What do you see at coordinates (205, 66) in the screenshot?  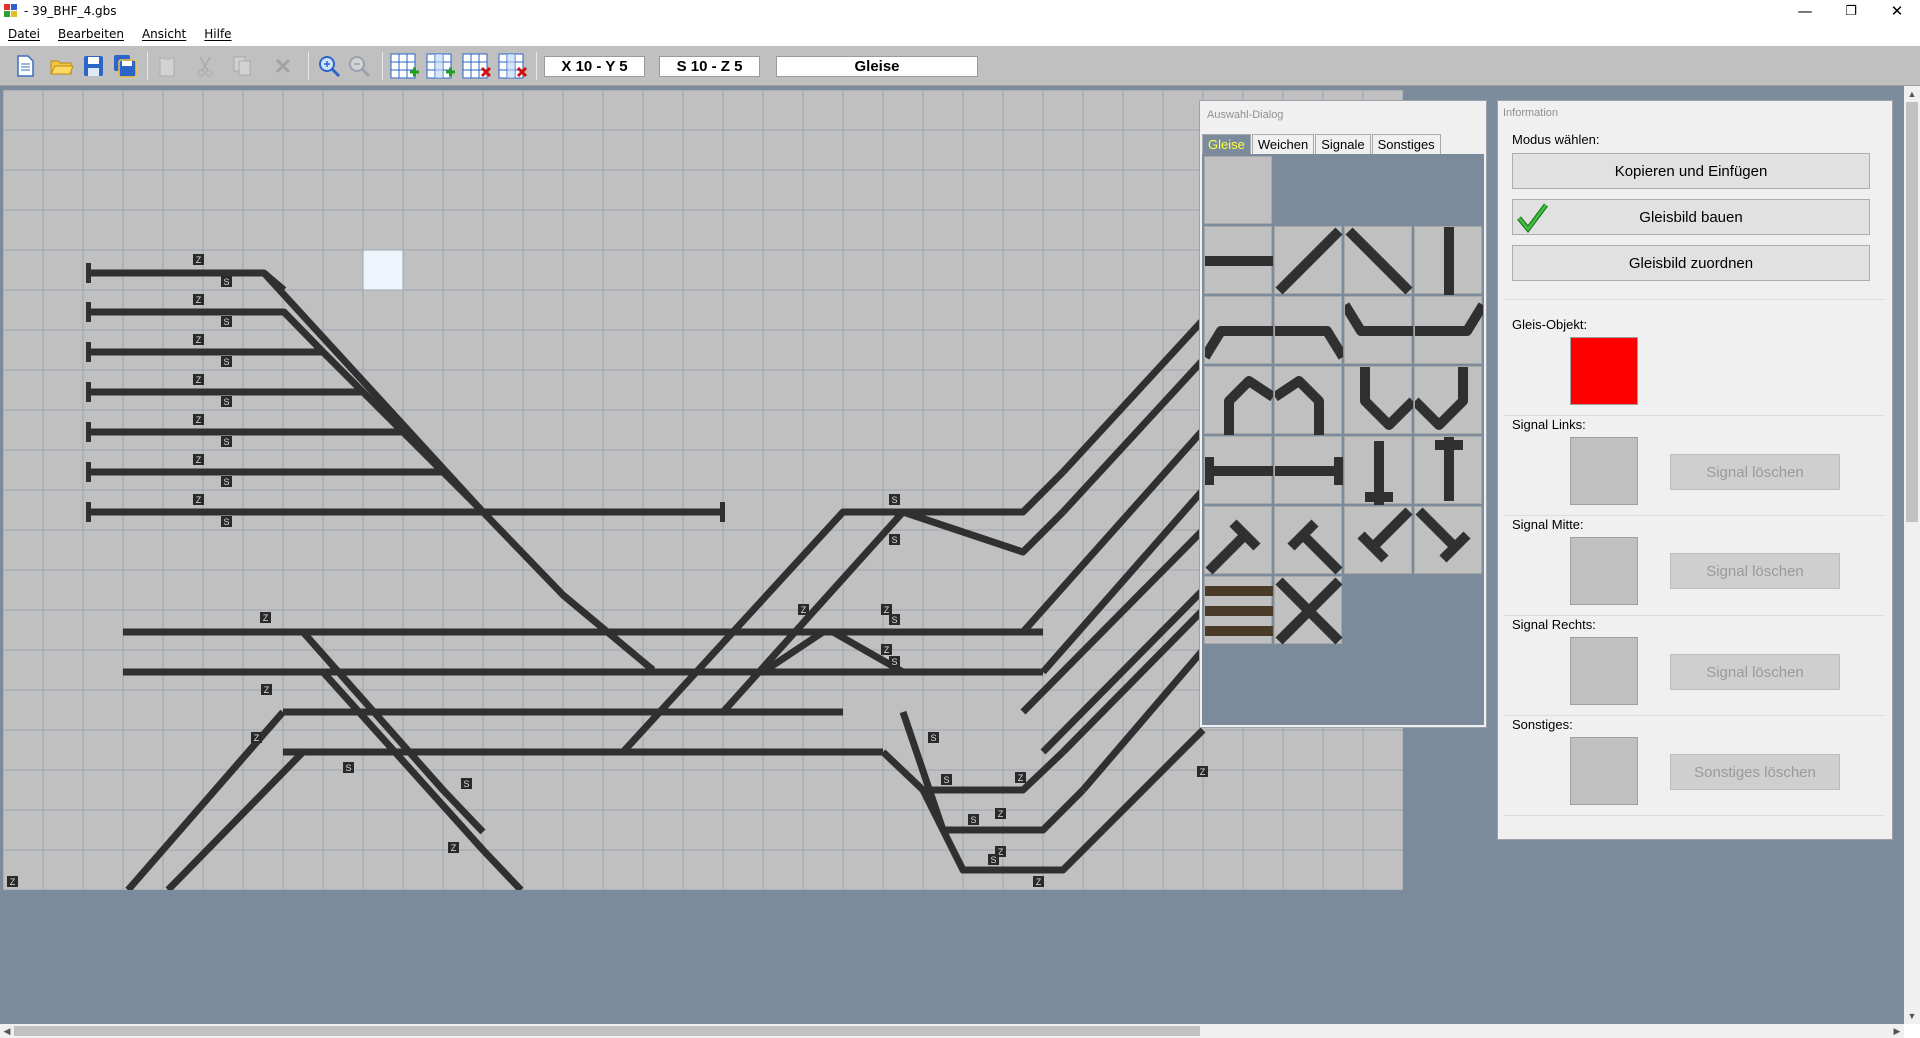 I see `cut-icon` at bounding box center [205, 66].